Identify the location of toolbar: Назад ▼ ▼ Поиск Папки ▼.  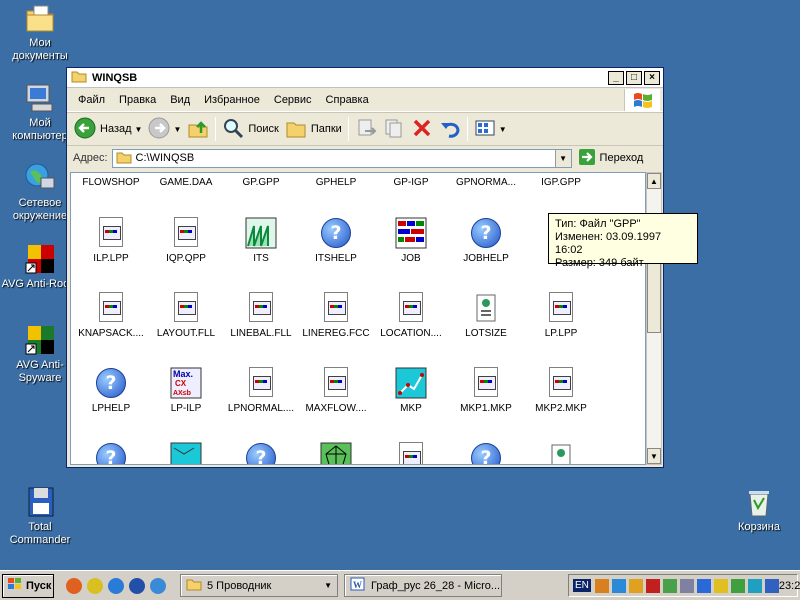
(365, 129).